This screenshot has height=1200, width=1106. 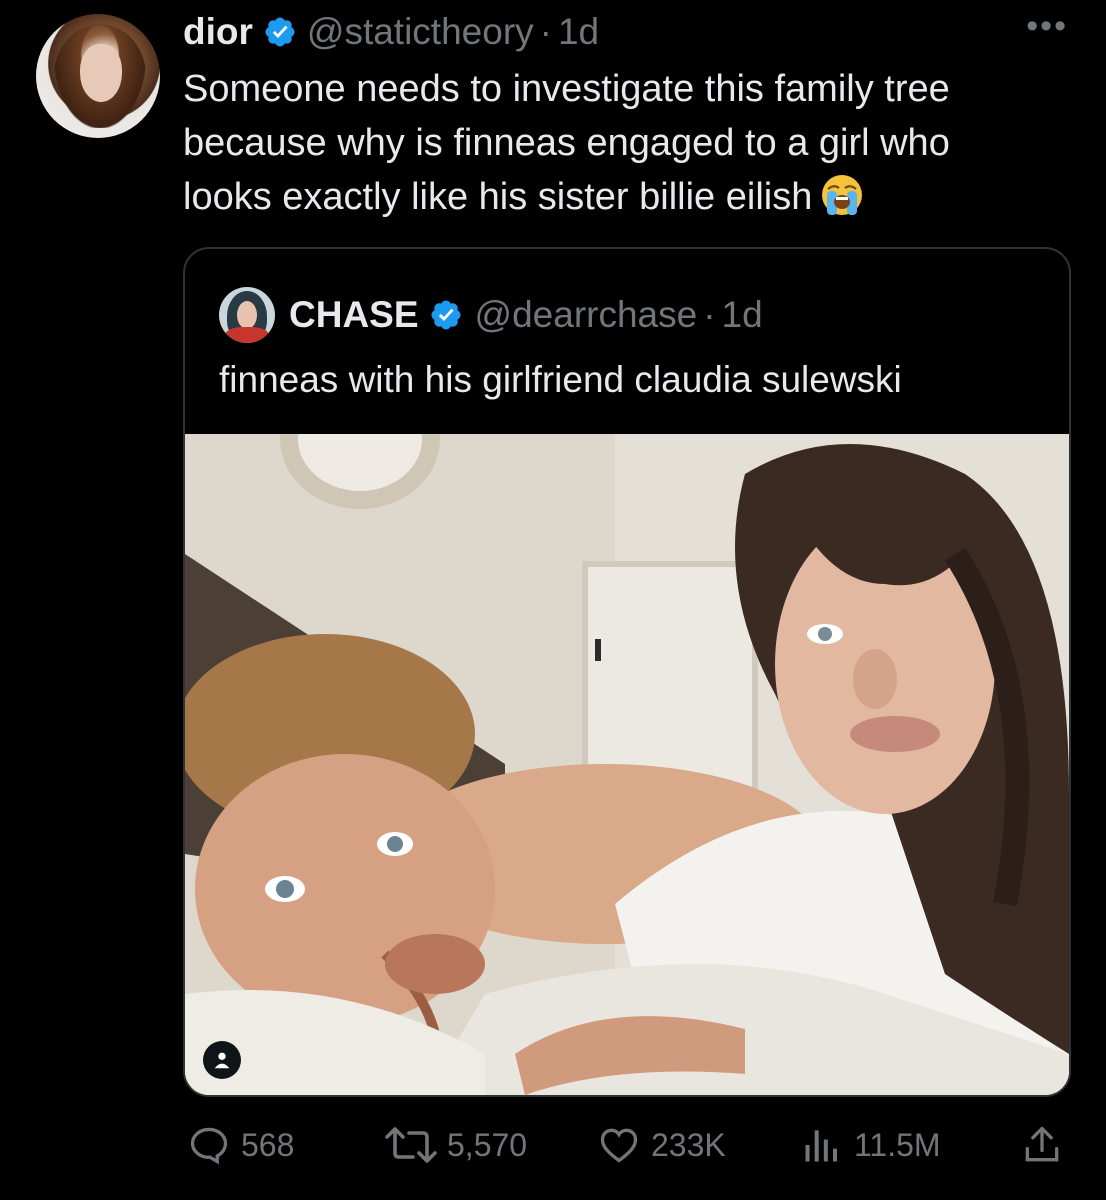 I want to click on views-button: 11.5M, so click(x=870, y=1145).